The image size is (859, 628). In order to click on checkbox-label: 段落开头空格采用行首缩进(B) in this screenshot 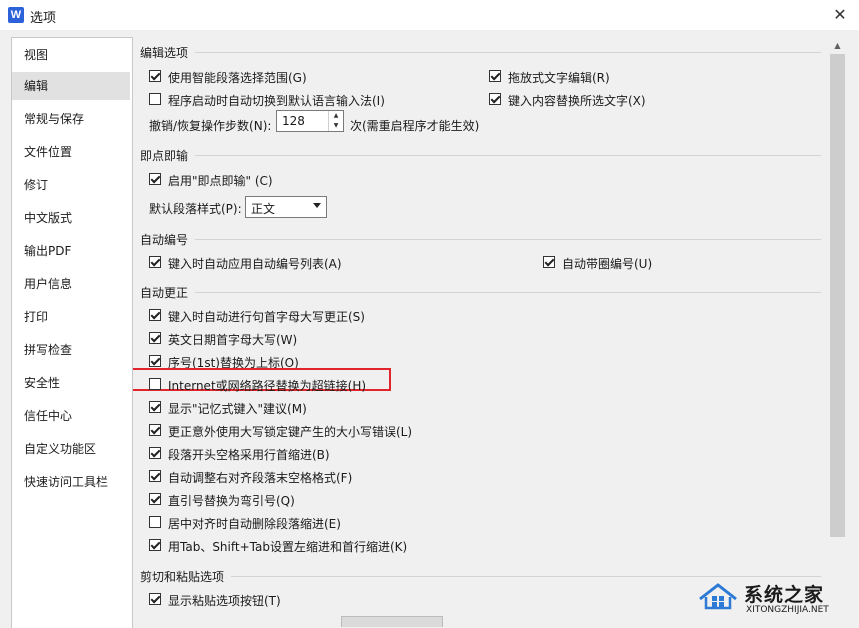, I will do `click(249, 455)`.